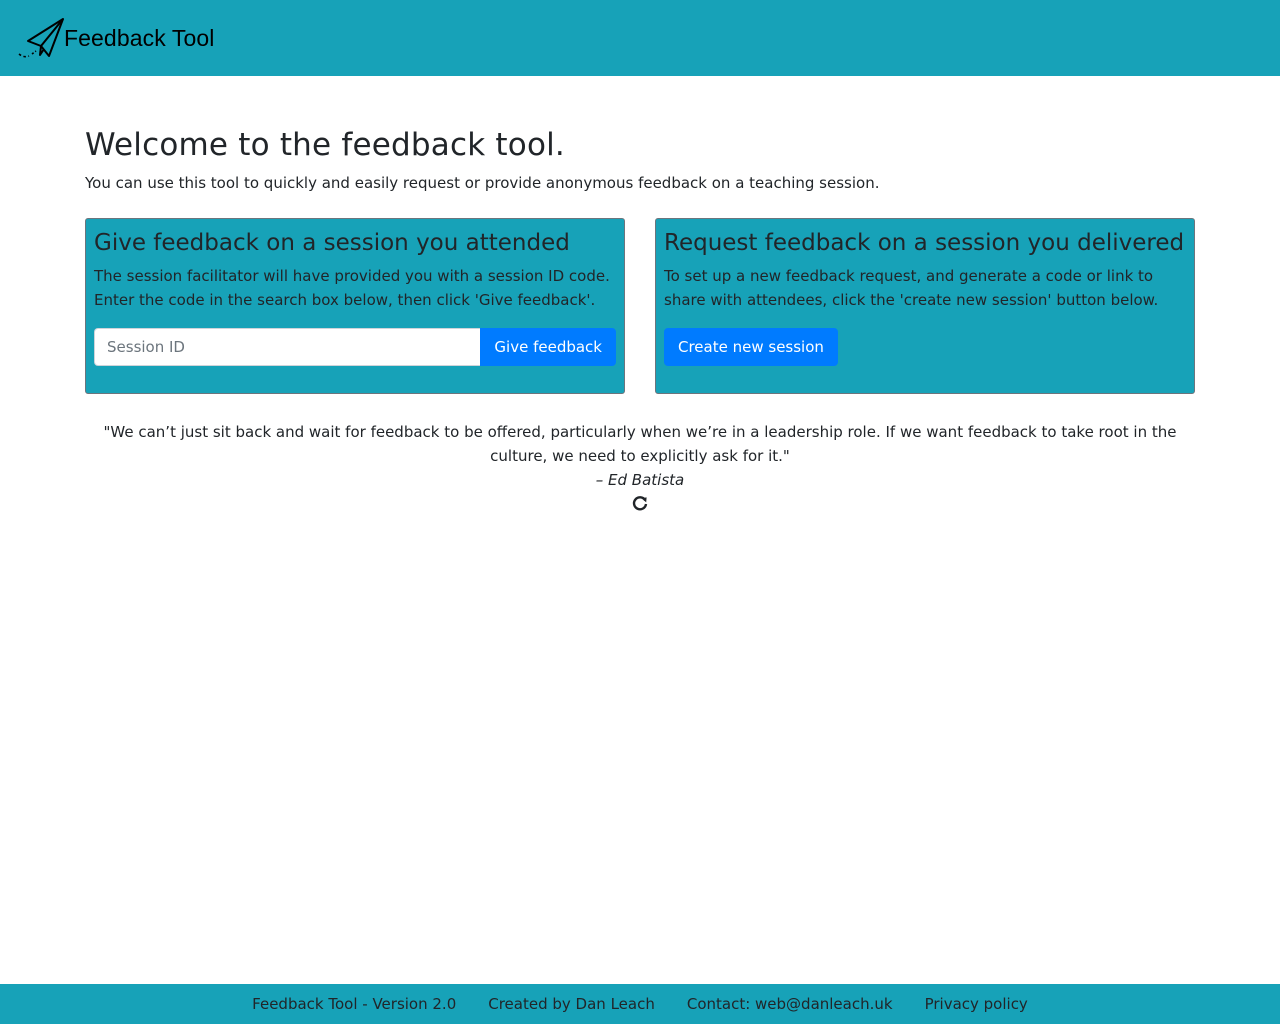  I want to click on footer-created-by: Created by Dan Leach, so click(571, 1004).